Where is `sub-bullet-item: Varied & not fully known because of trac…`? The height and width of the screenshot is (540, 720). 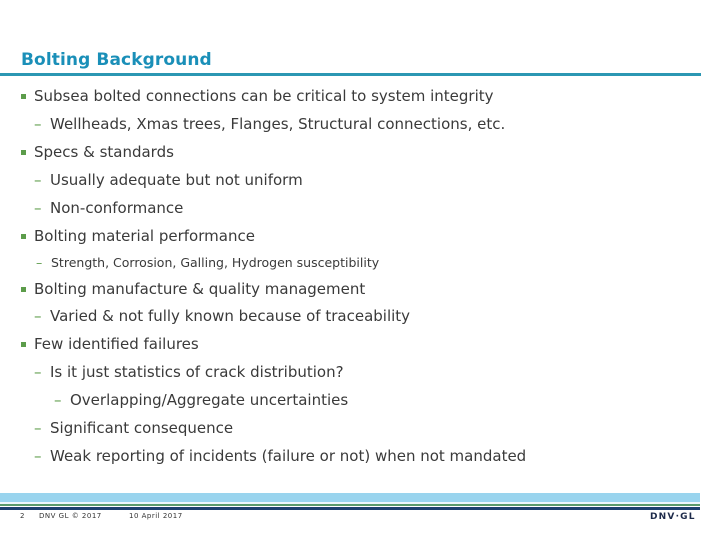
sub-bullet-item: Varied & not fully known because of trac… is located at coordinates (230, 316).